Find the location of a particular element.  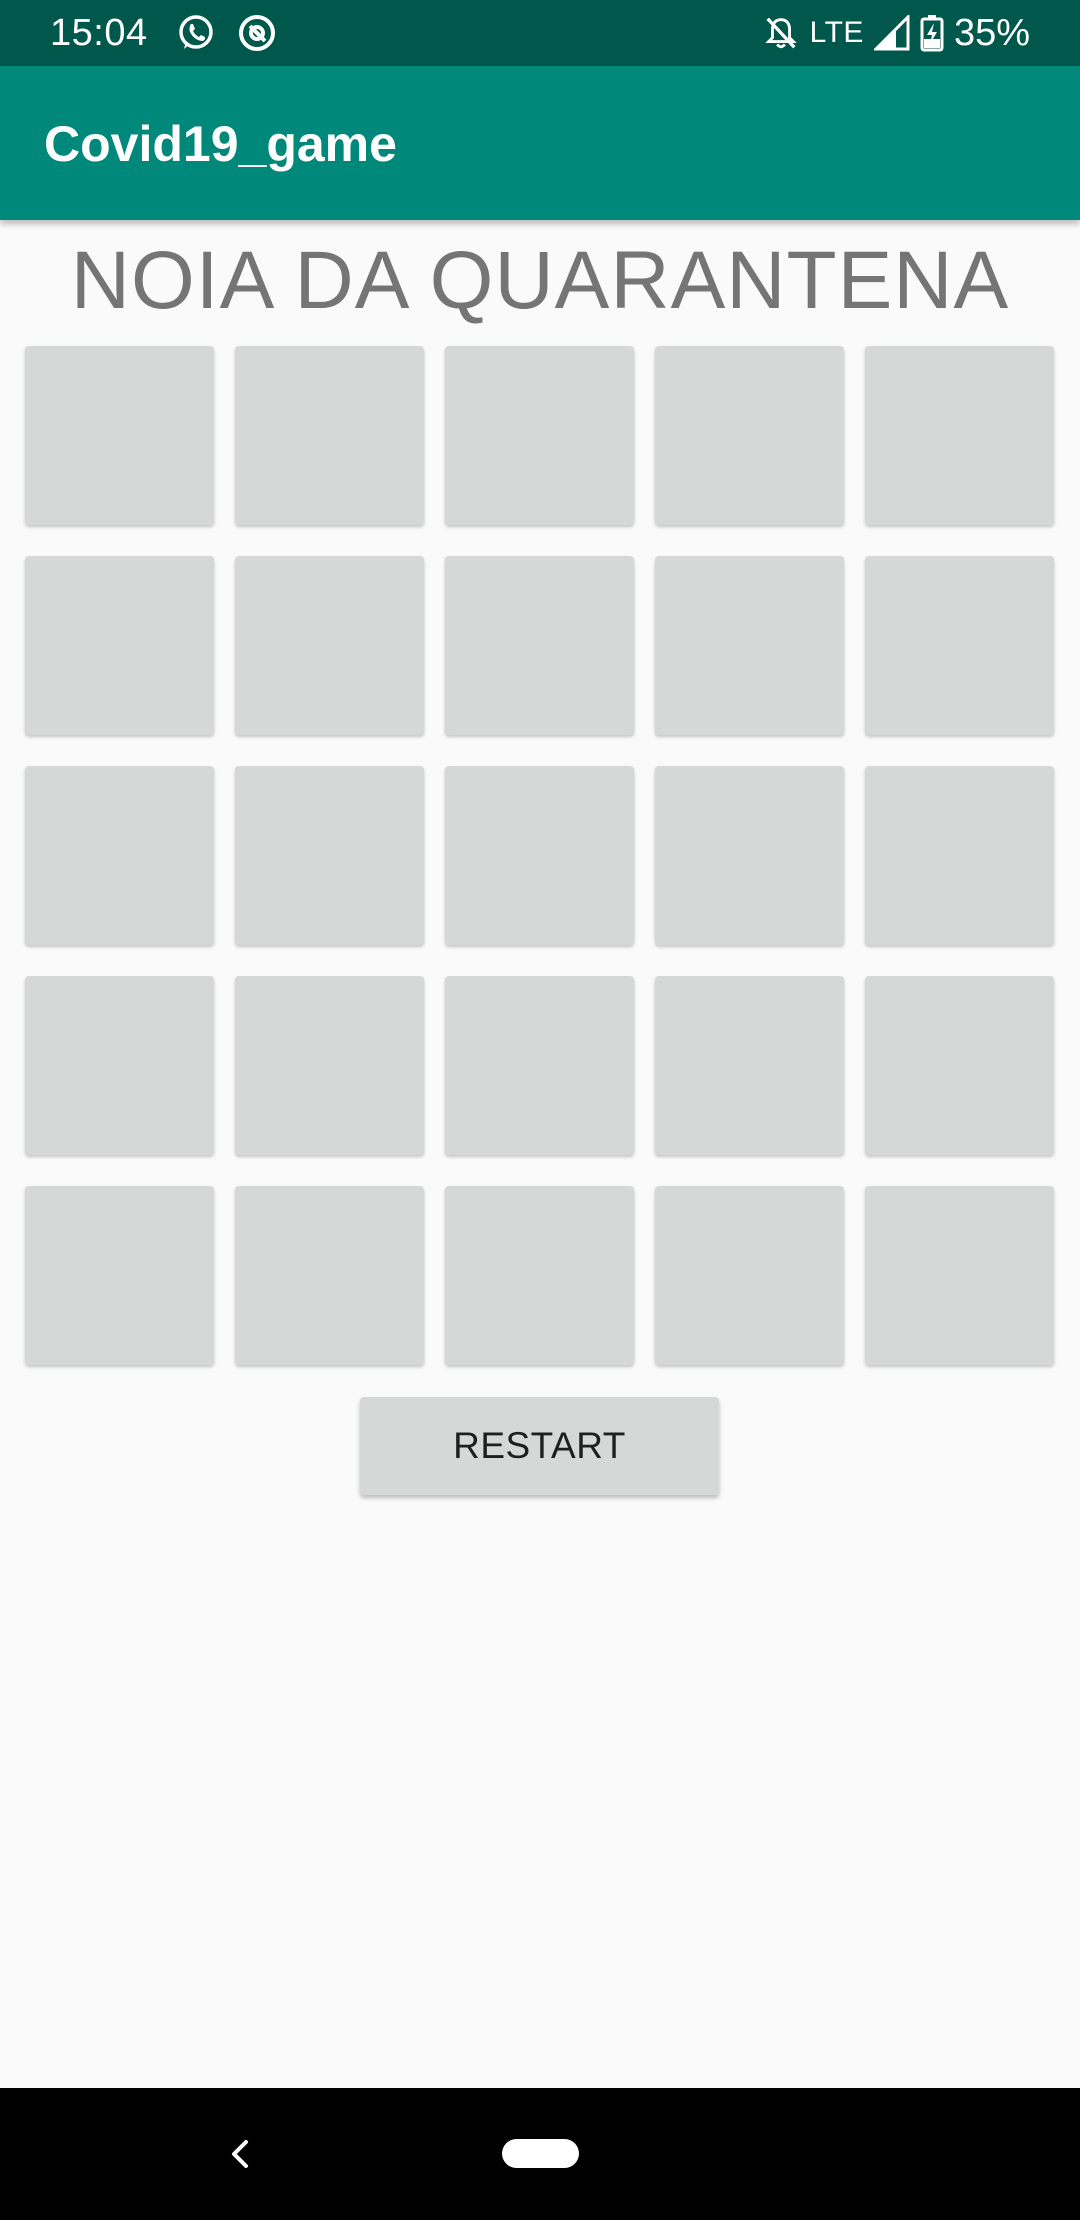

status-bar: 15:04 LTE 35% is located at coordinates (540, 33).